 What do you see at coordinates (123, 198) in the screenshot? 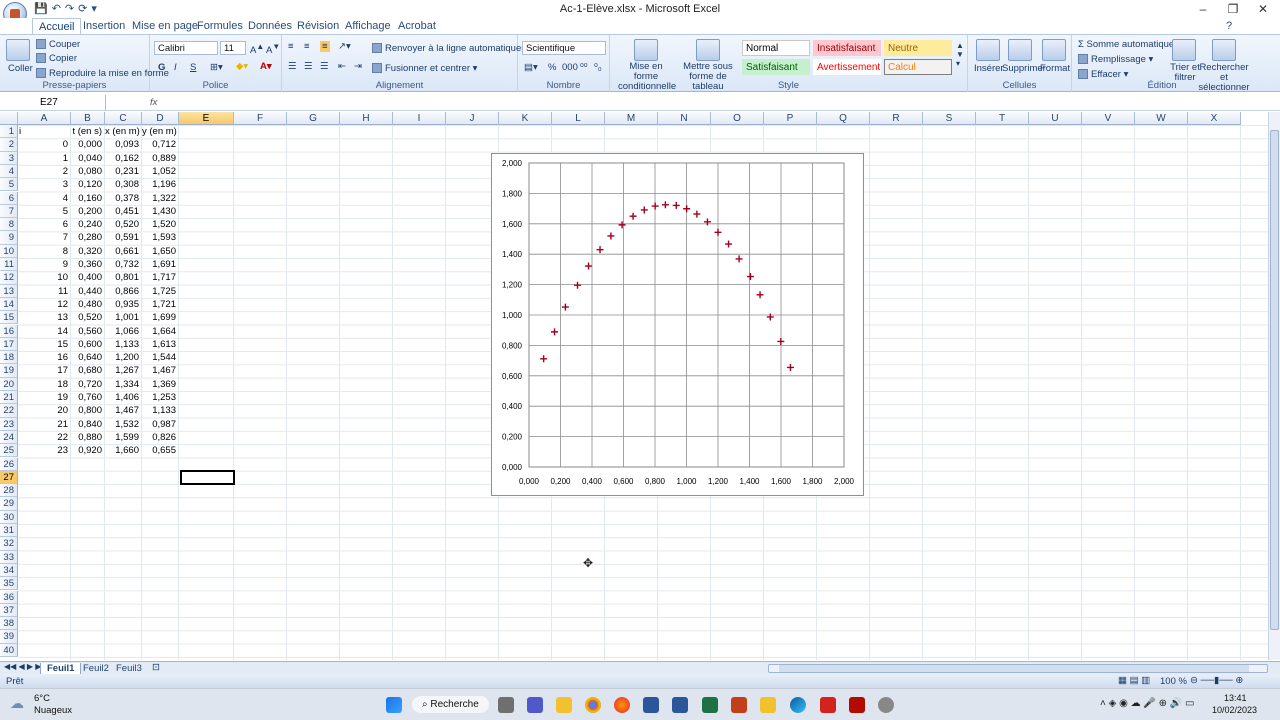
I see `cell-c6: 0,378` at bounding box center [123, 198].